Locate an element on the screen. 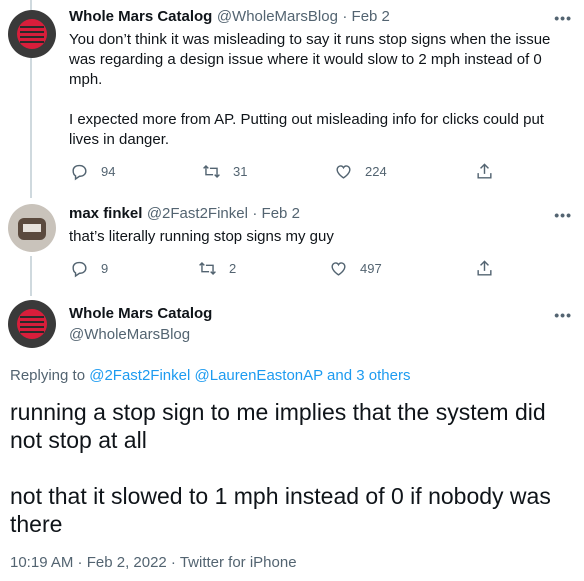 The width and height of the screenshot is (584, 581). reply-mention: @2Fast2Finkel is located at coordinates (139, 375).